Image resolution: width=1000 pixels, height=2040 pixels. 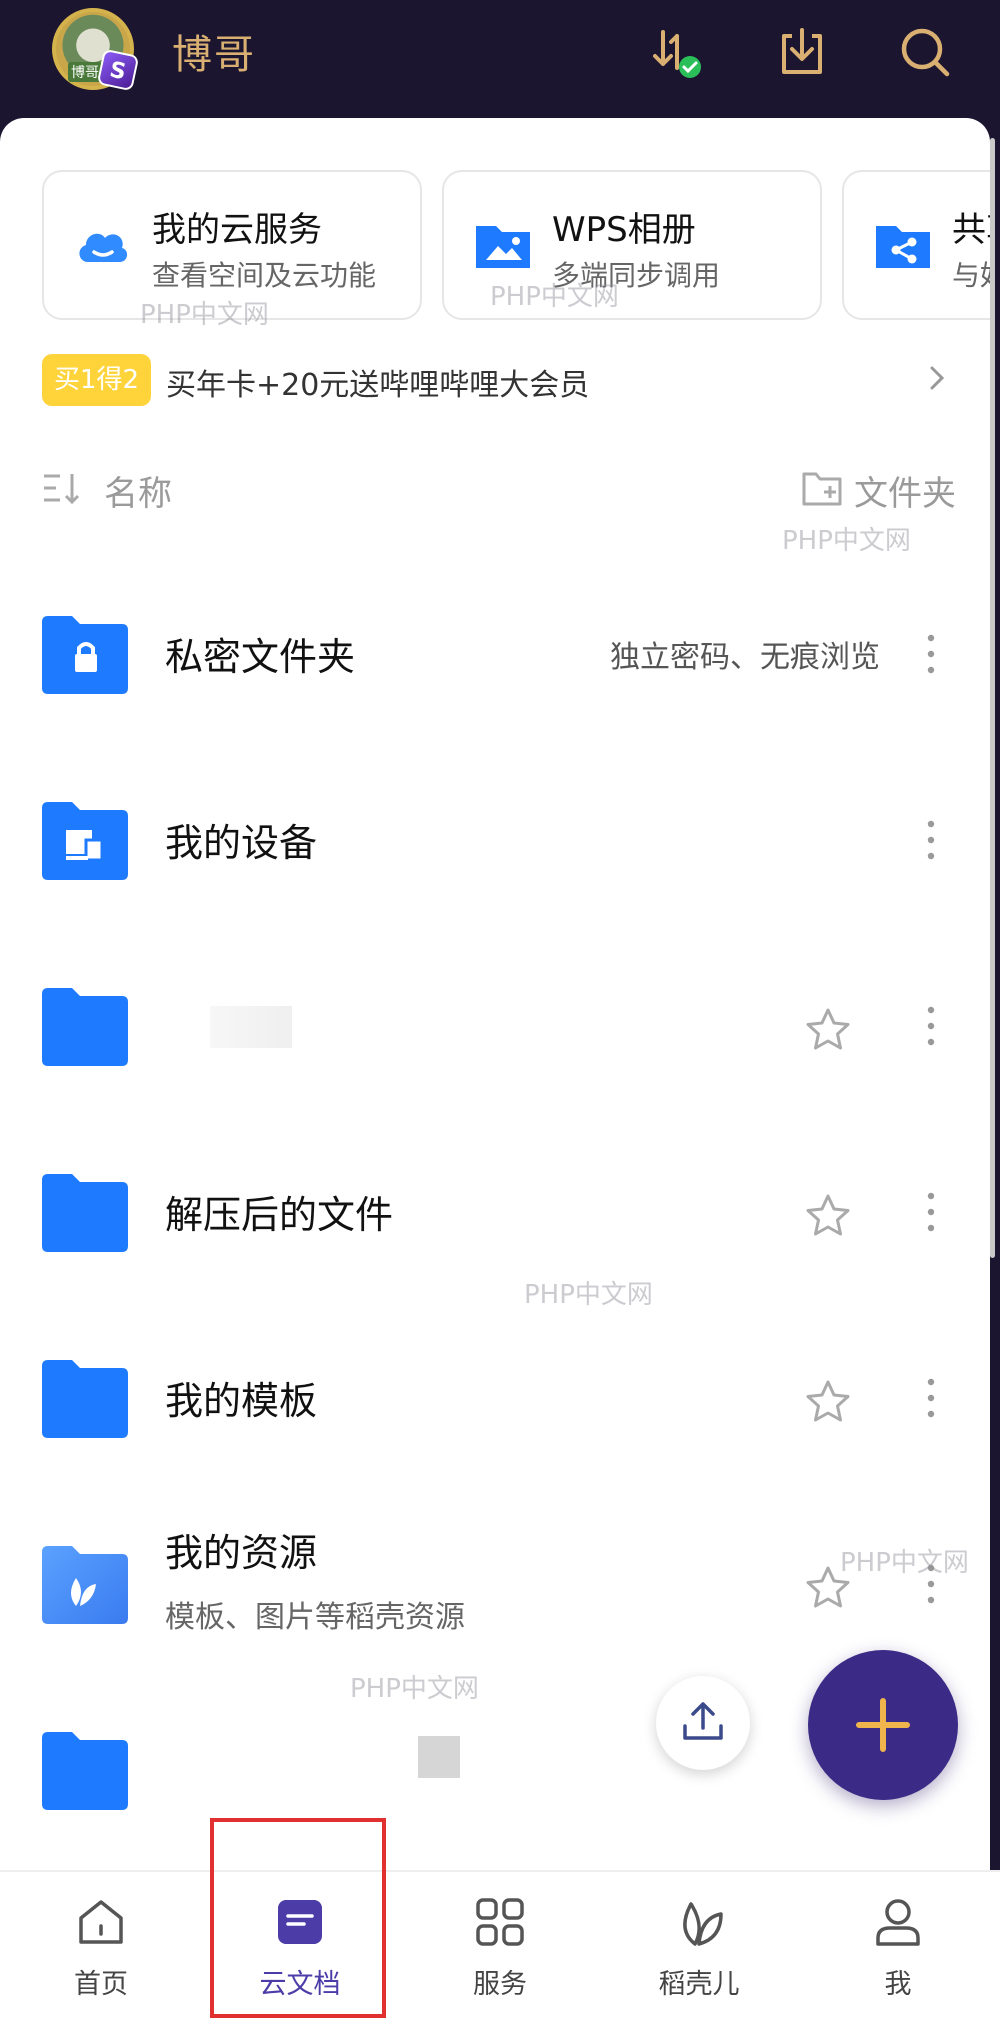 I want to click on card-shared: 共享 与好, so click(x=916, y=245).